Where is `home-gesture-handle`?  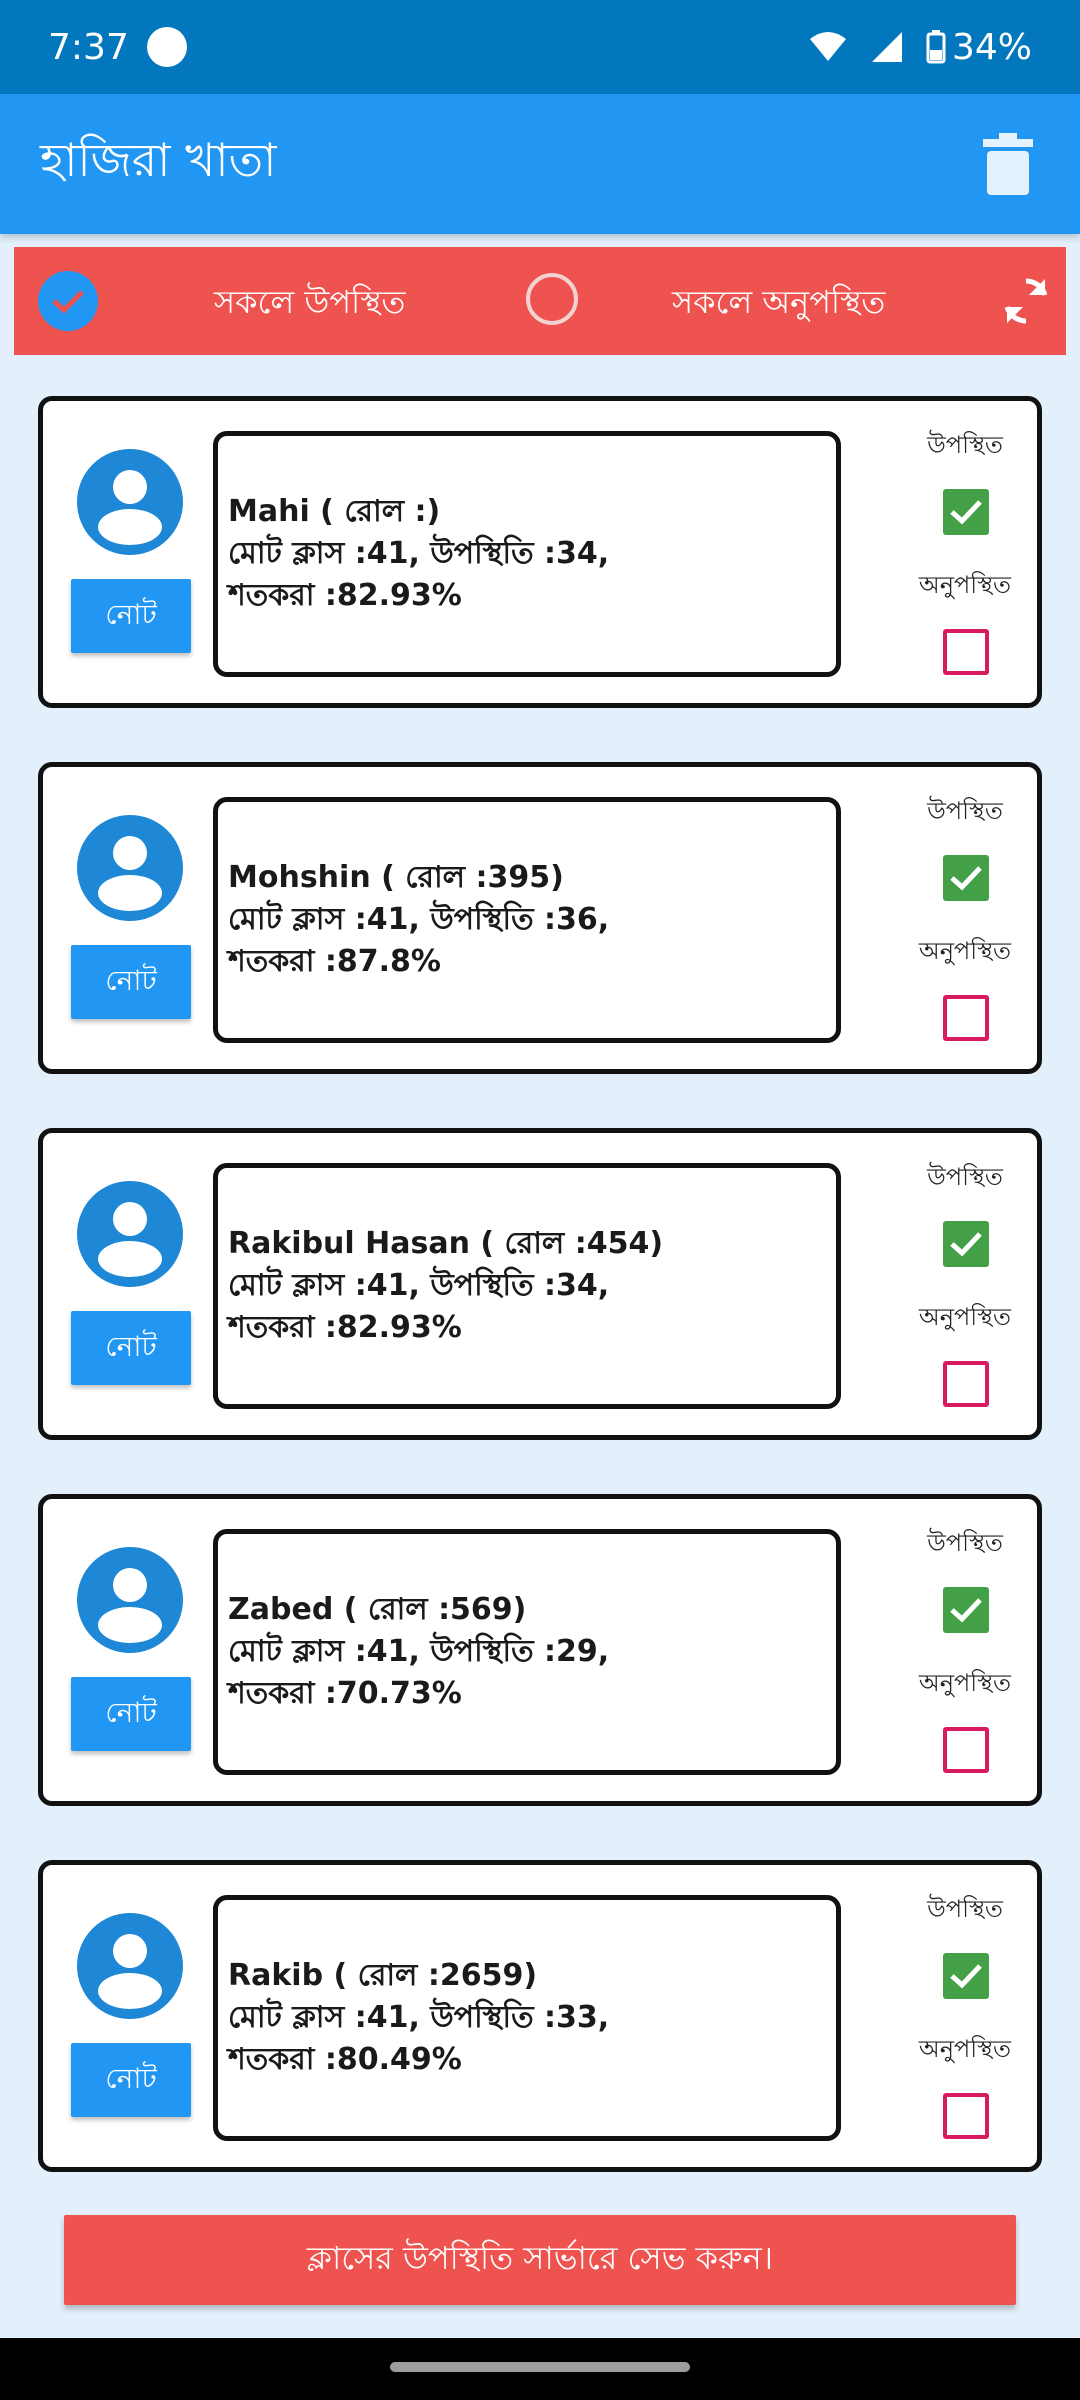
home-gesture-handle is located at coordinates (540, 2367).